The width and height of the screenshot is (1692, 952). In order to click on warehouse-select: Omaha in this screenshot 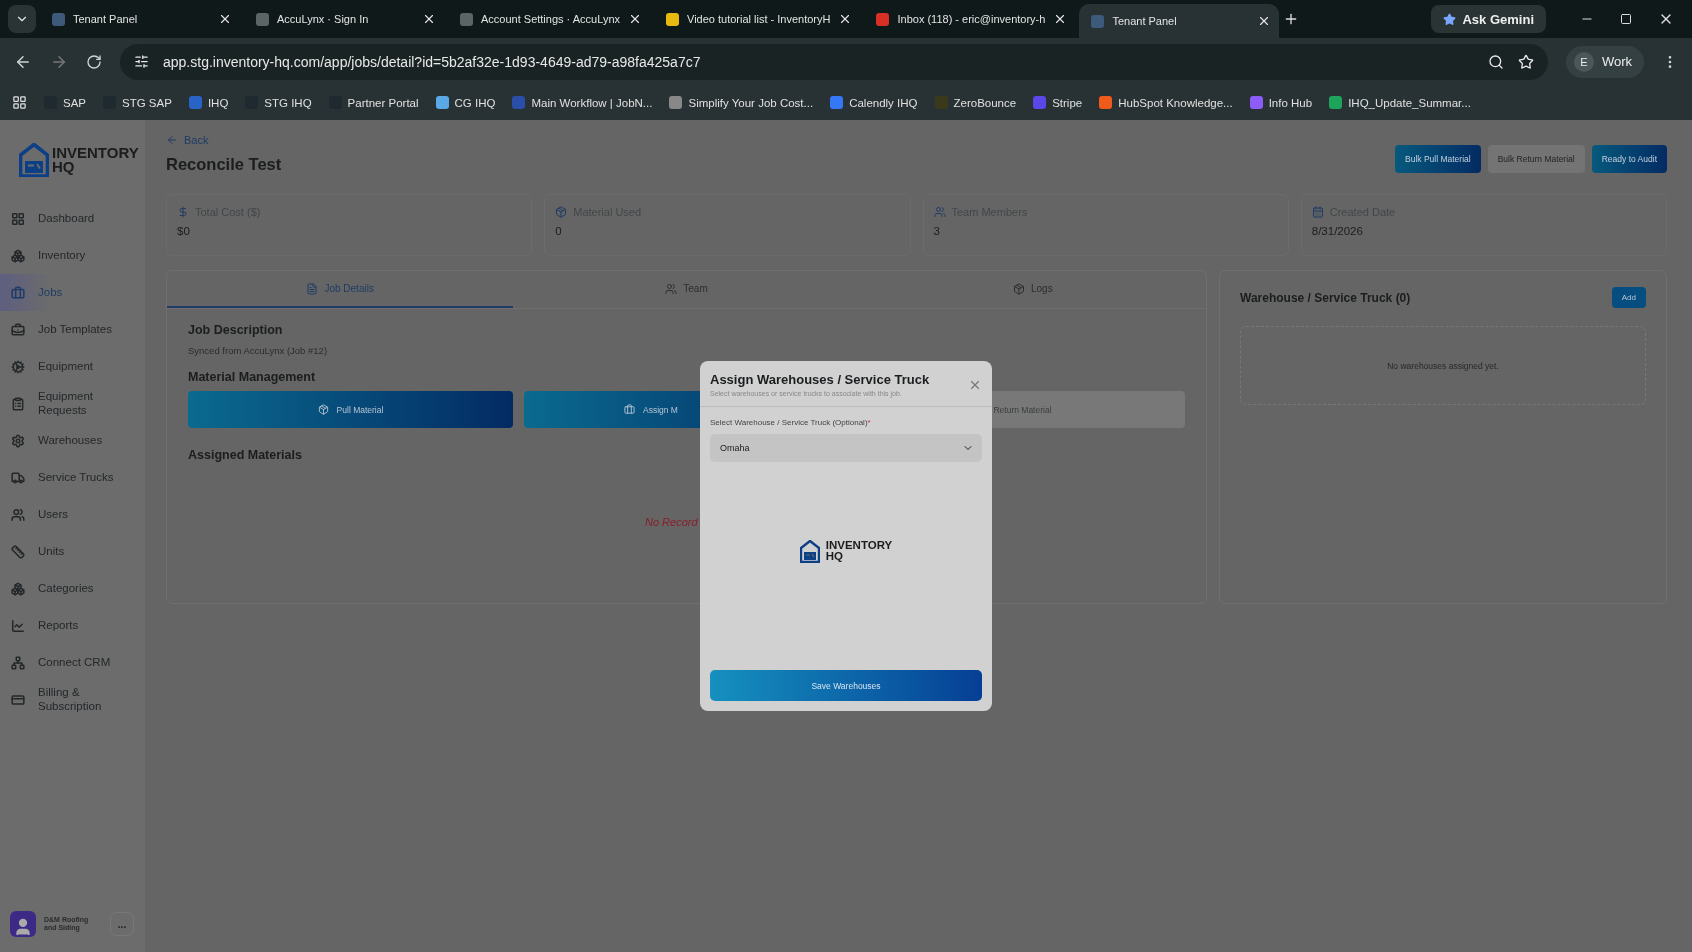, I will do `click(846, 448)`.